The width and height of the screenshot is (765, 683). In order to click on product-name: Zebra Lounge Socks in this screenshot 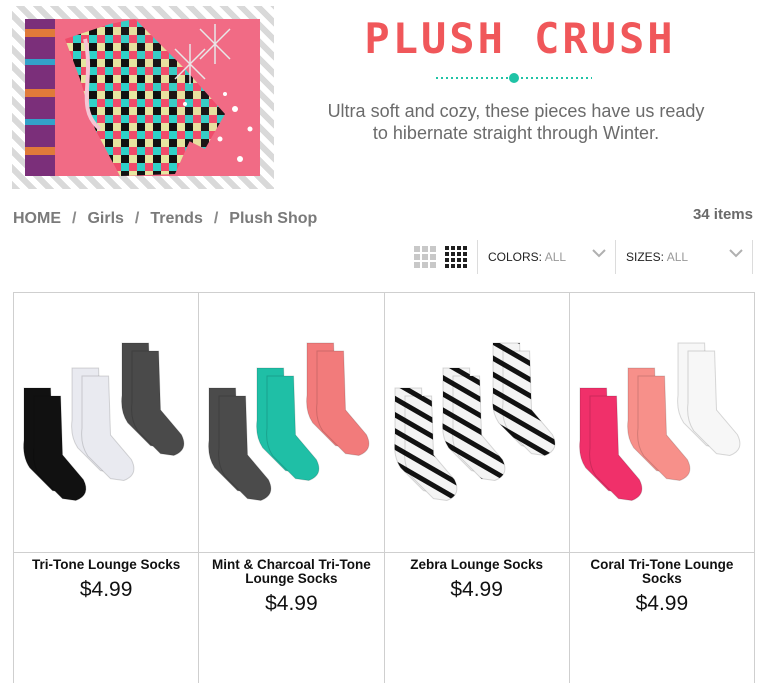, I will do `click(477, 565)`.